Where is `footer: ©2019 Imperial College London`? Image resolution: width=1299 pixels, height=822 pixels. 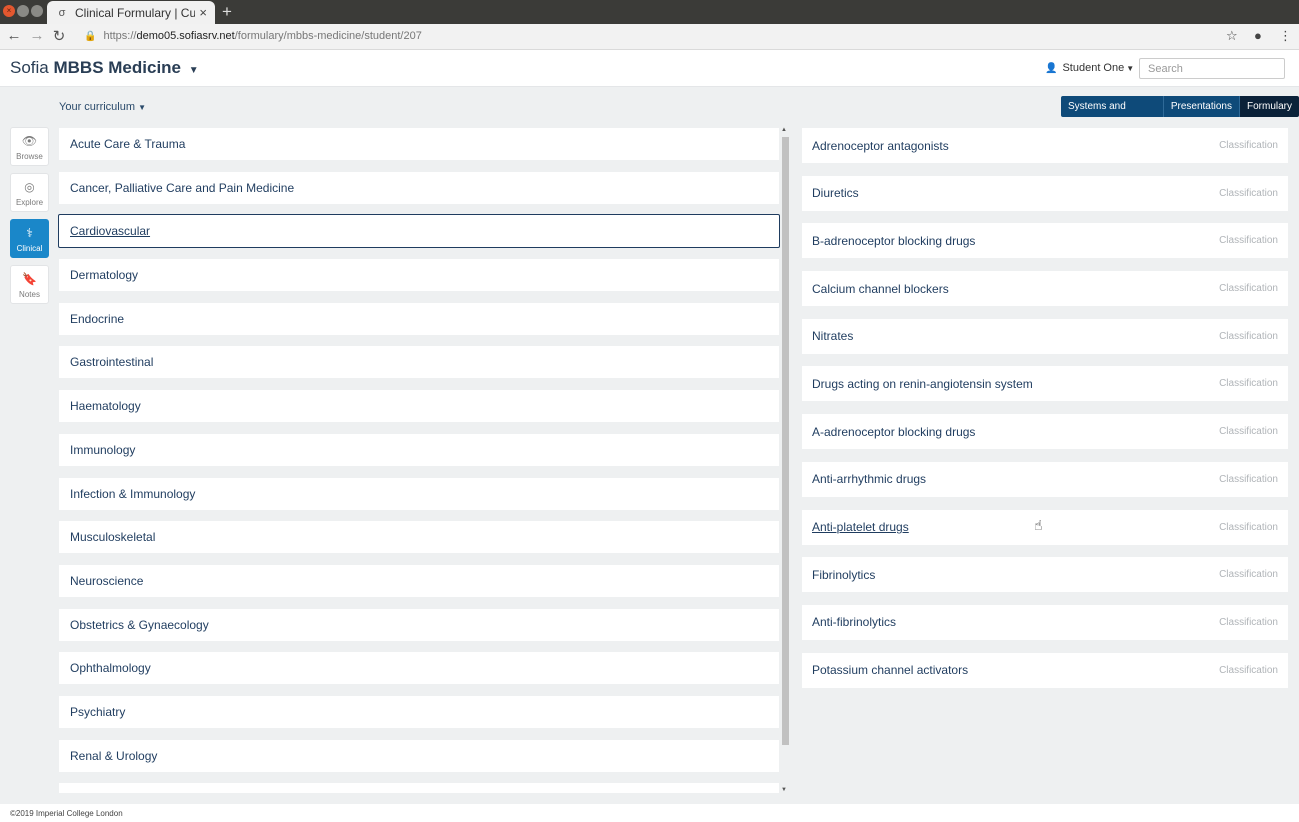 footer: ©2019 Imperial College London is located at coordinates (649, 813).